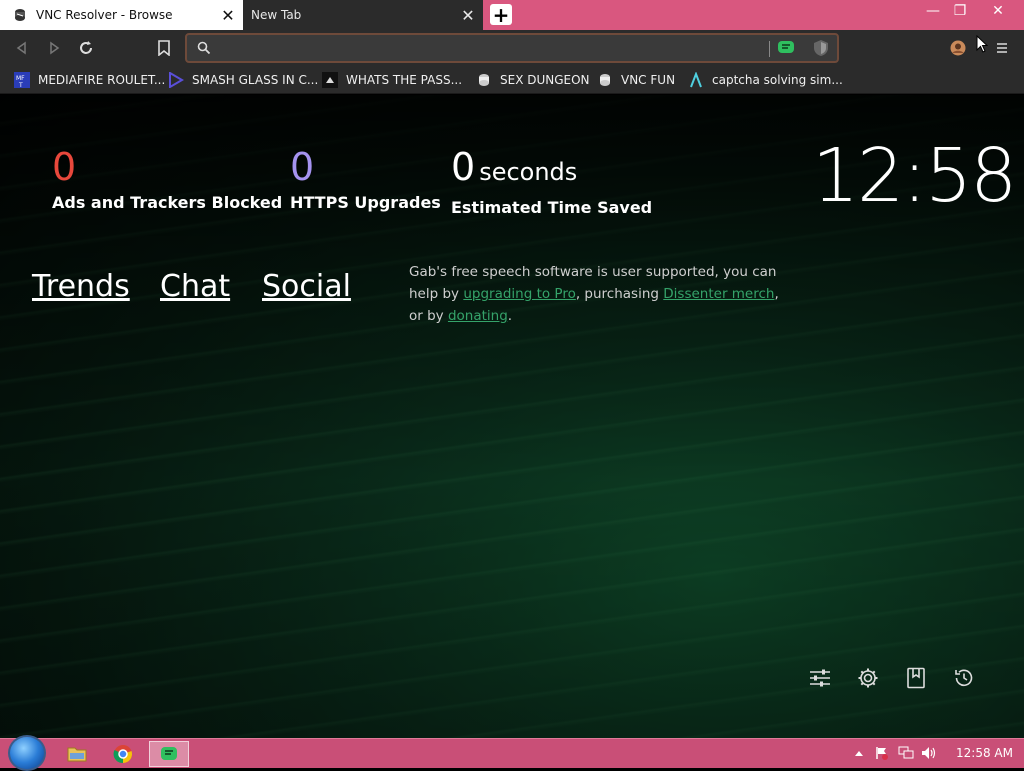 The height and width of the screenshot is (771, 1024). Describe the element at coordinates (204, 48) in the screenshot. I see `search-icon` at that location.